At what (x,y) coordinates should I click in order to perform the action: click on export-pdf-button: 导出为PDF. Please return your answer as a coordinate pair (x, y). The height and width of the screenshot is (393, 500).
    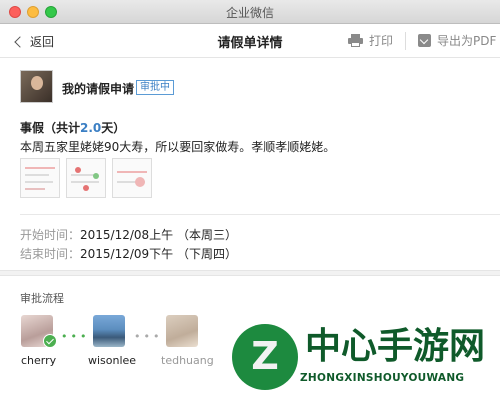
    Looking at the image, I should click on (457, 40).